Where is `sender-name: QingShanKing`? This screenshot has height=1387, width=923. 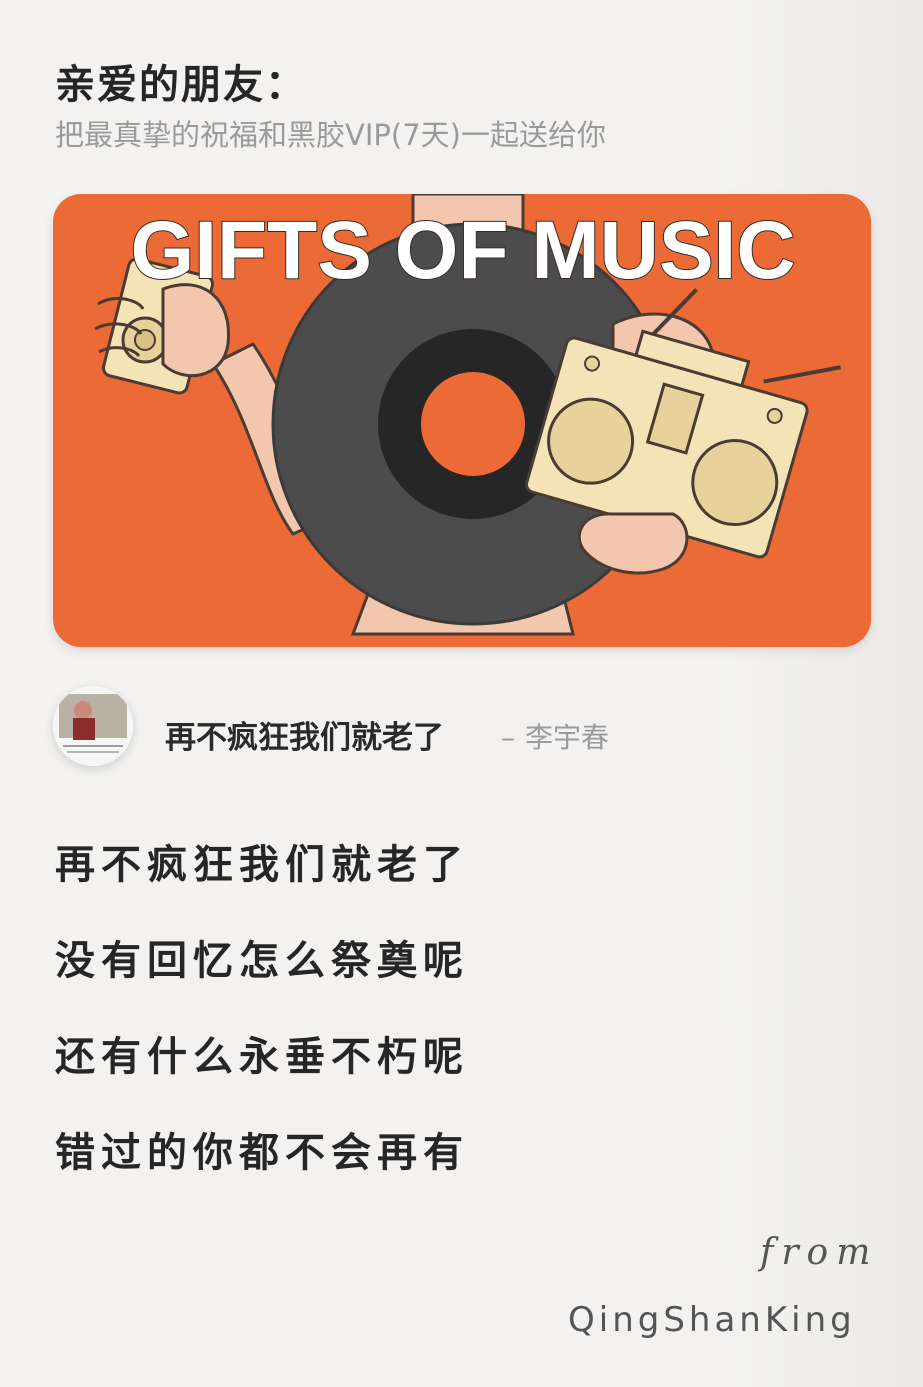
sender-name: QingShanKing is located at coordinates (712, 1320).